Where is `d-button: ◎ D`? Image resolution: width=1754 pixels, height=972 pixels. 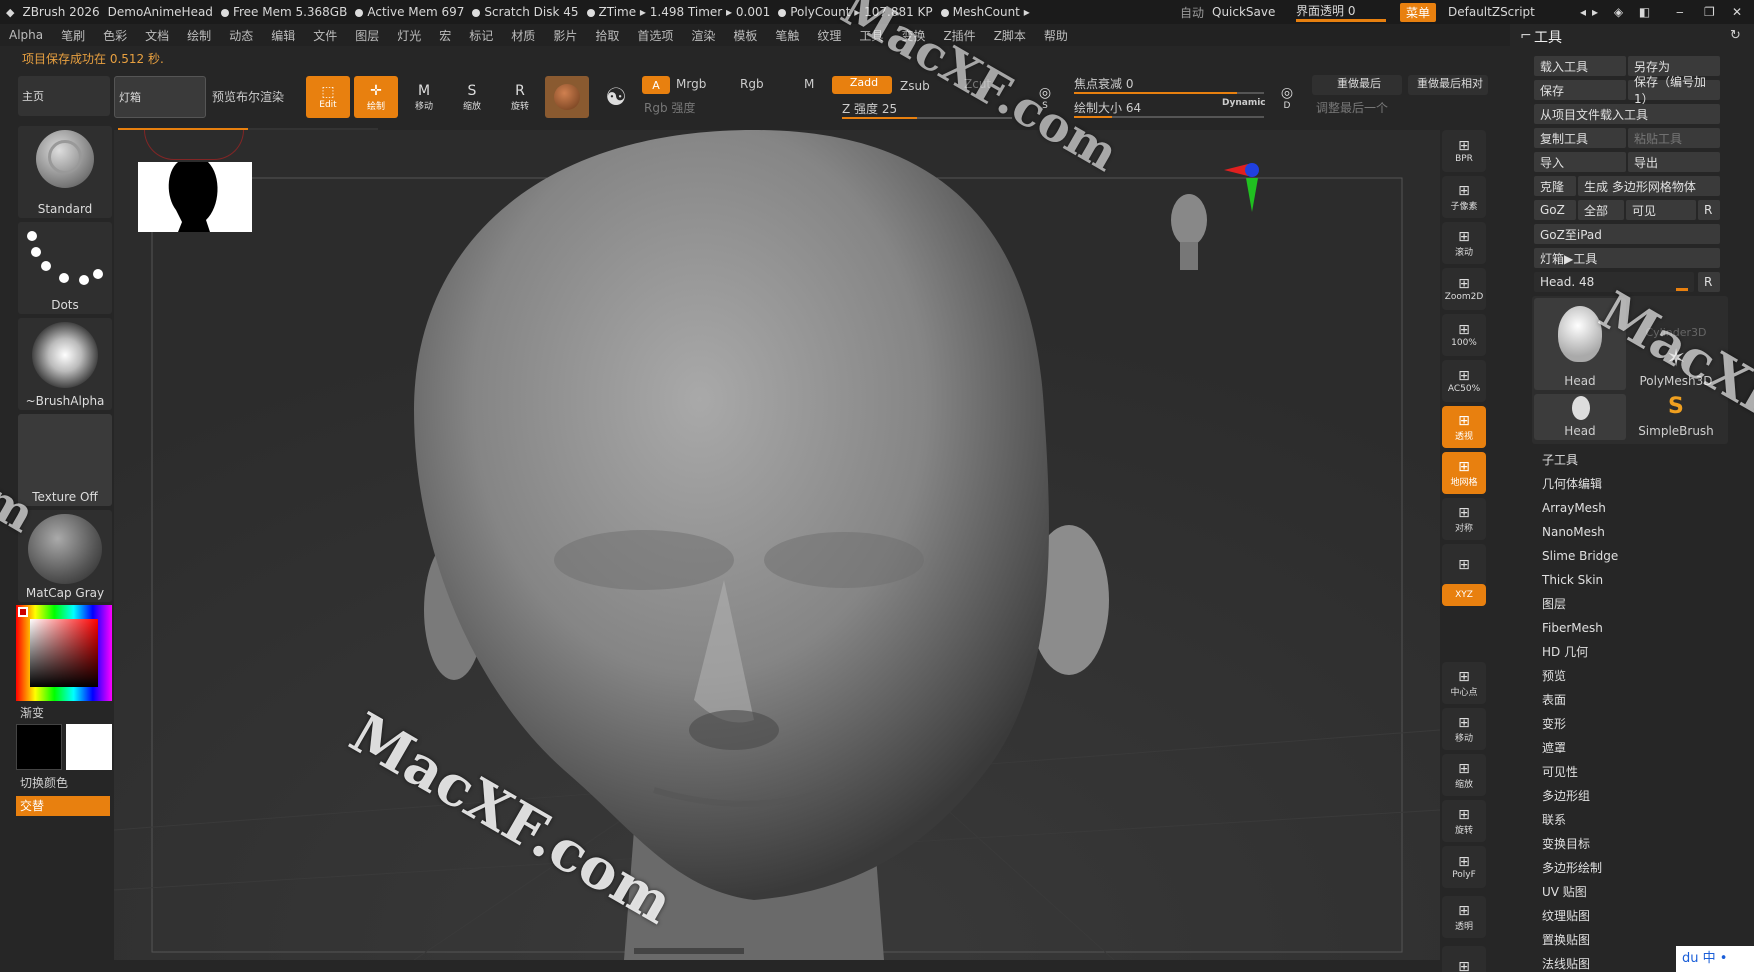
d-button: ◎ D is located at coordinates (1287, 98).